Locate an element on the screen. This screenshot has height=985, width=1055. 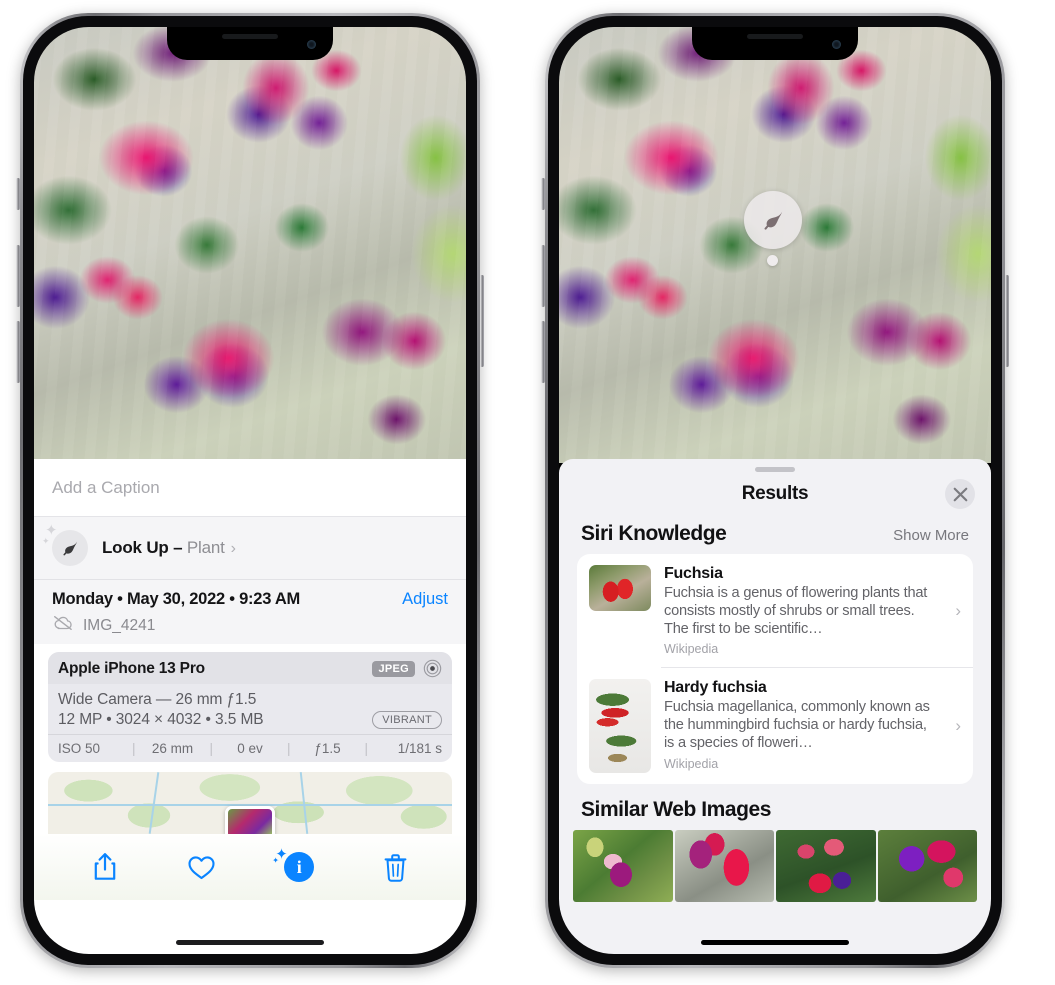
exif-iso: ISO 50 is located at coordinates (79, 748).